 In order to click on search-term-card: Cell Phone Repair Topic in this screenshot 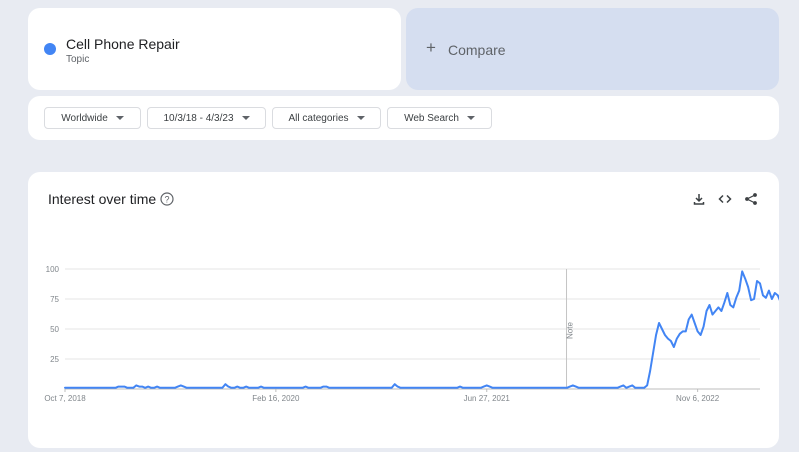, I will do `click(214, 49)`.